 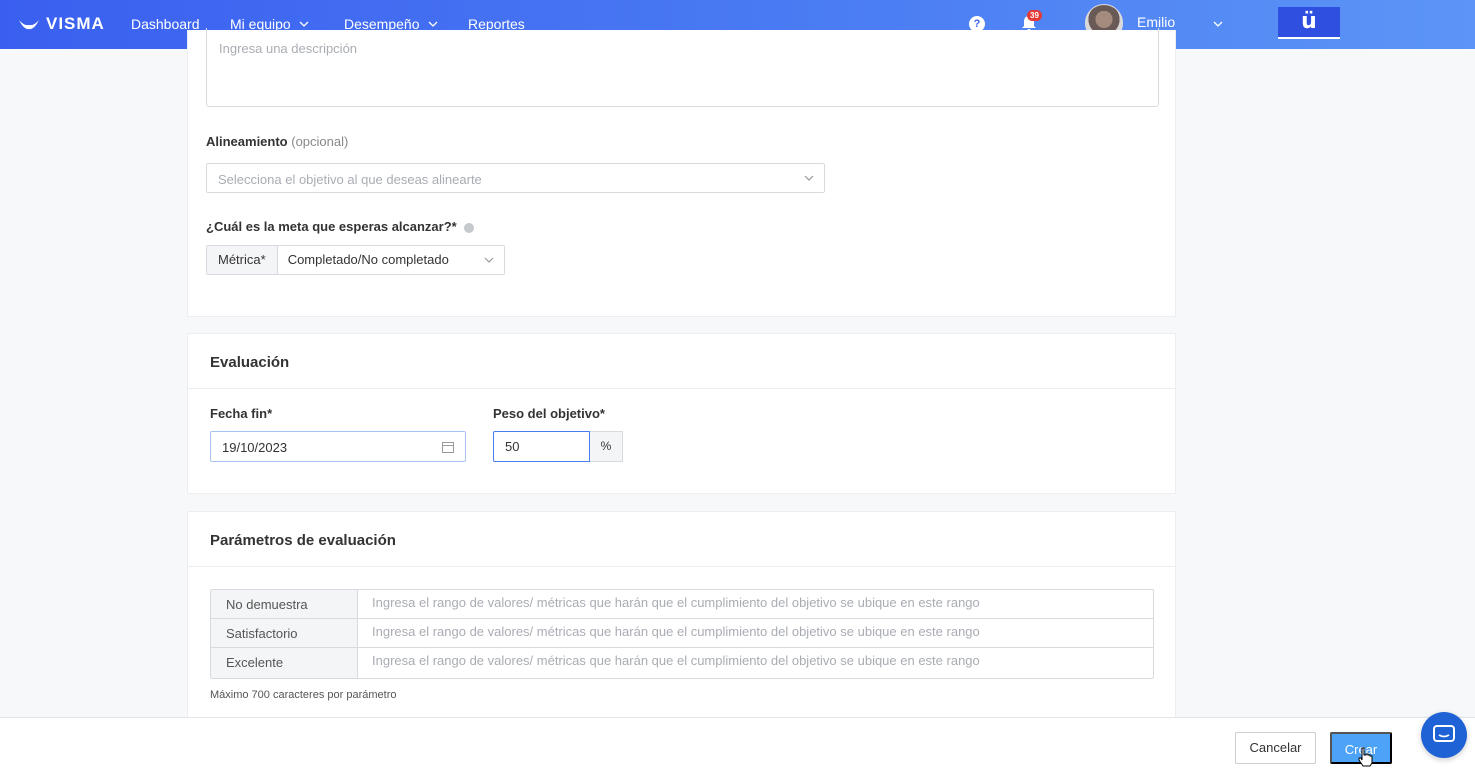 What do you see at coordinates (331, 226) in the screenshot?
I see `goal-label-text: ¿Cuál es la meta que esperas alcanzar?*` at bounding box center [331, 226].